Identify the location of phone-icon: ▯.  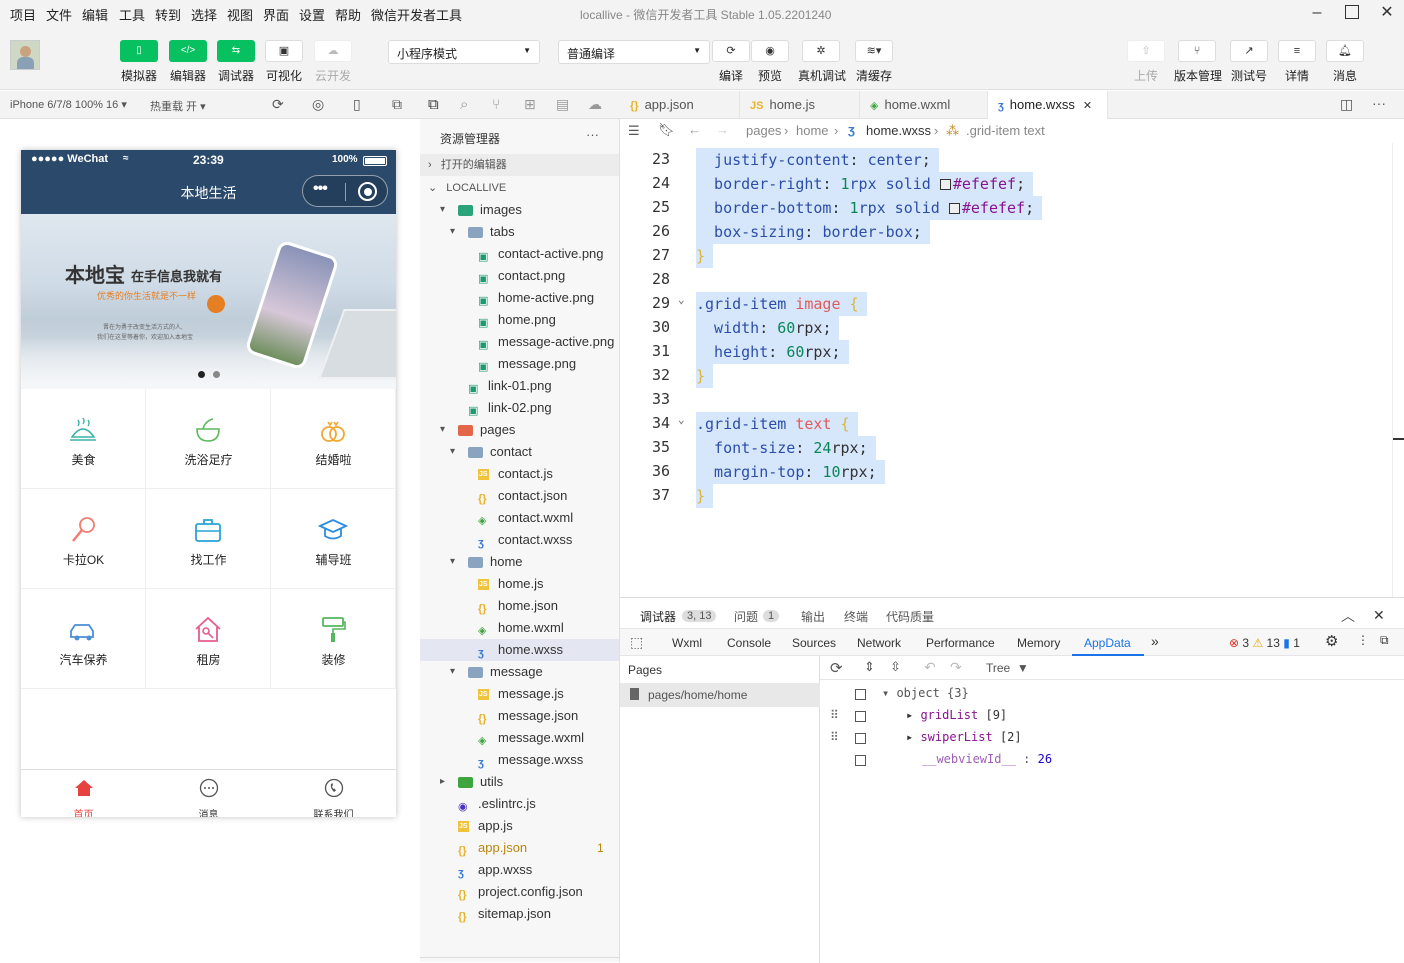
(357, 104).